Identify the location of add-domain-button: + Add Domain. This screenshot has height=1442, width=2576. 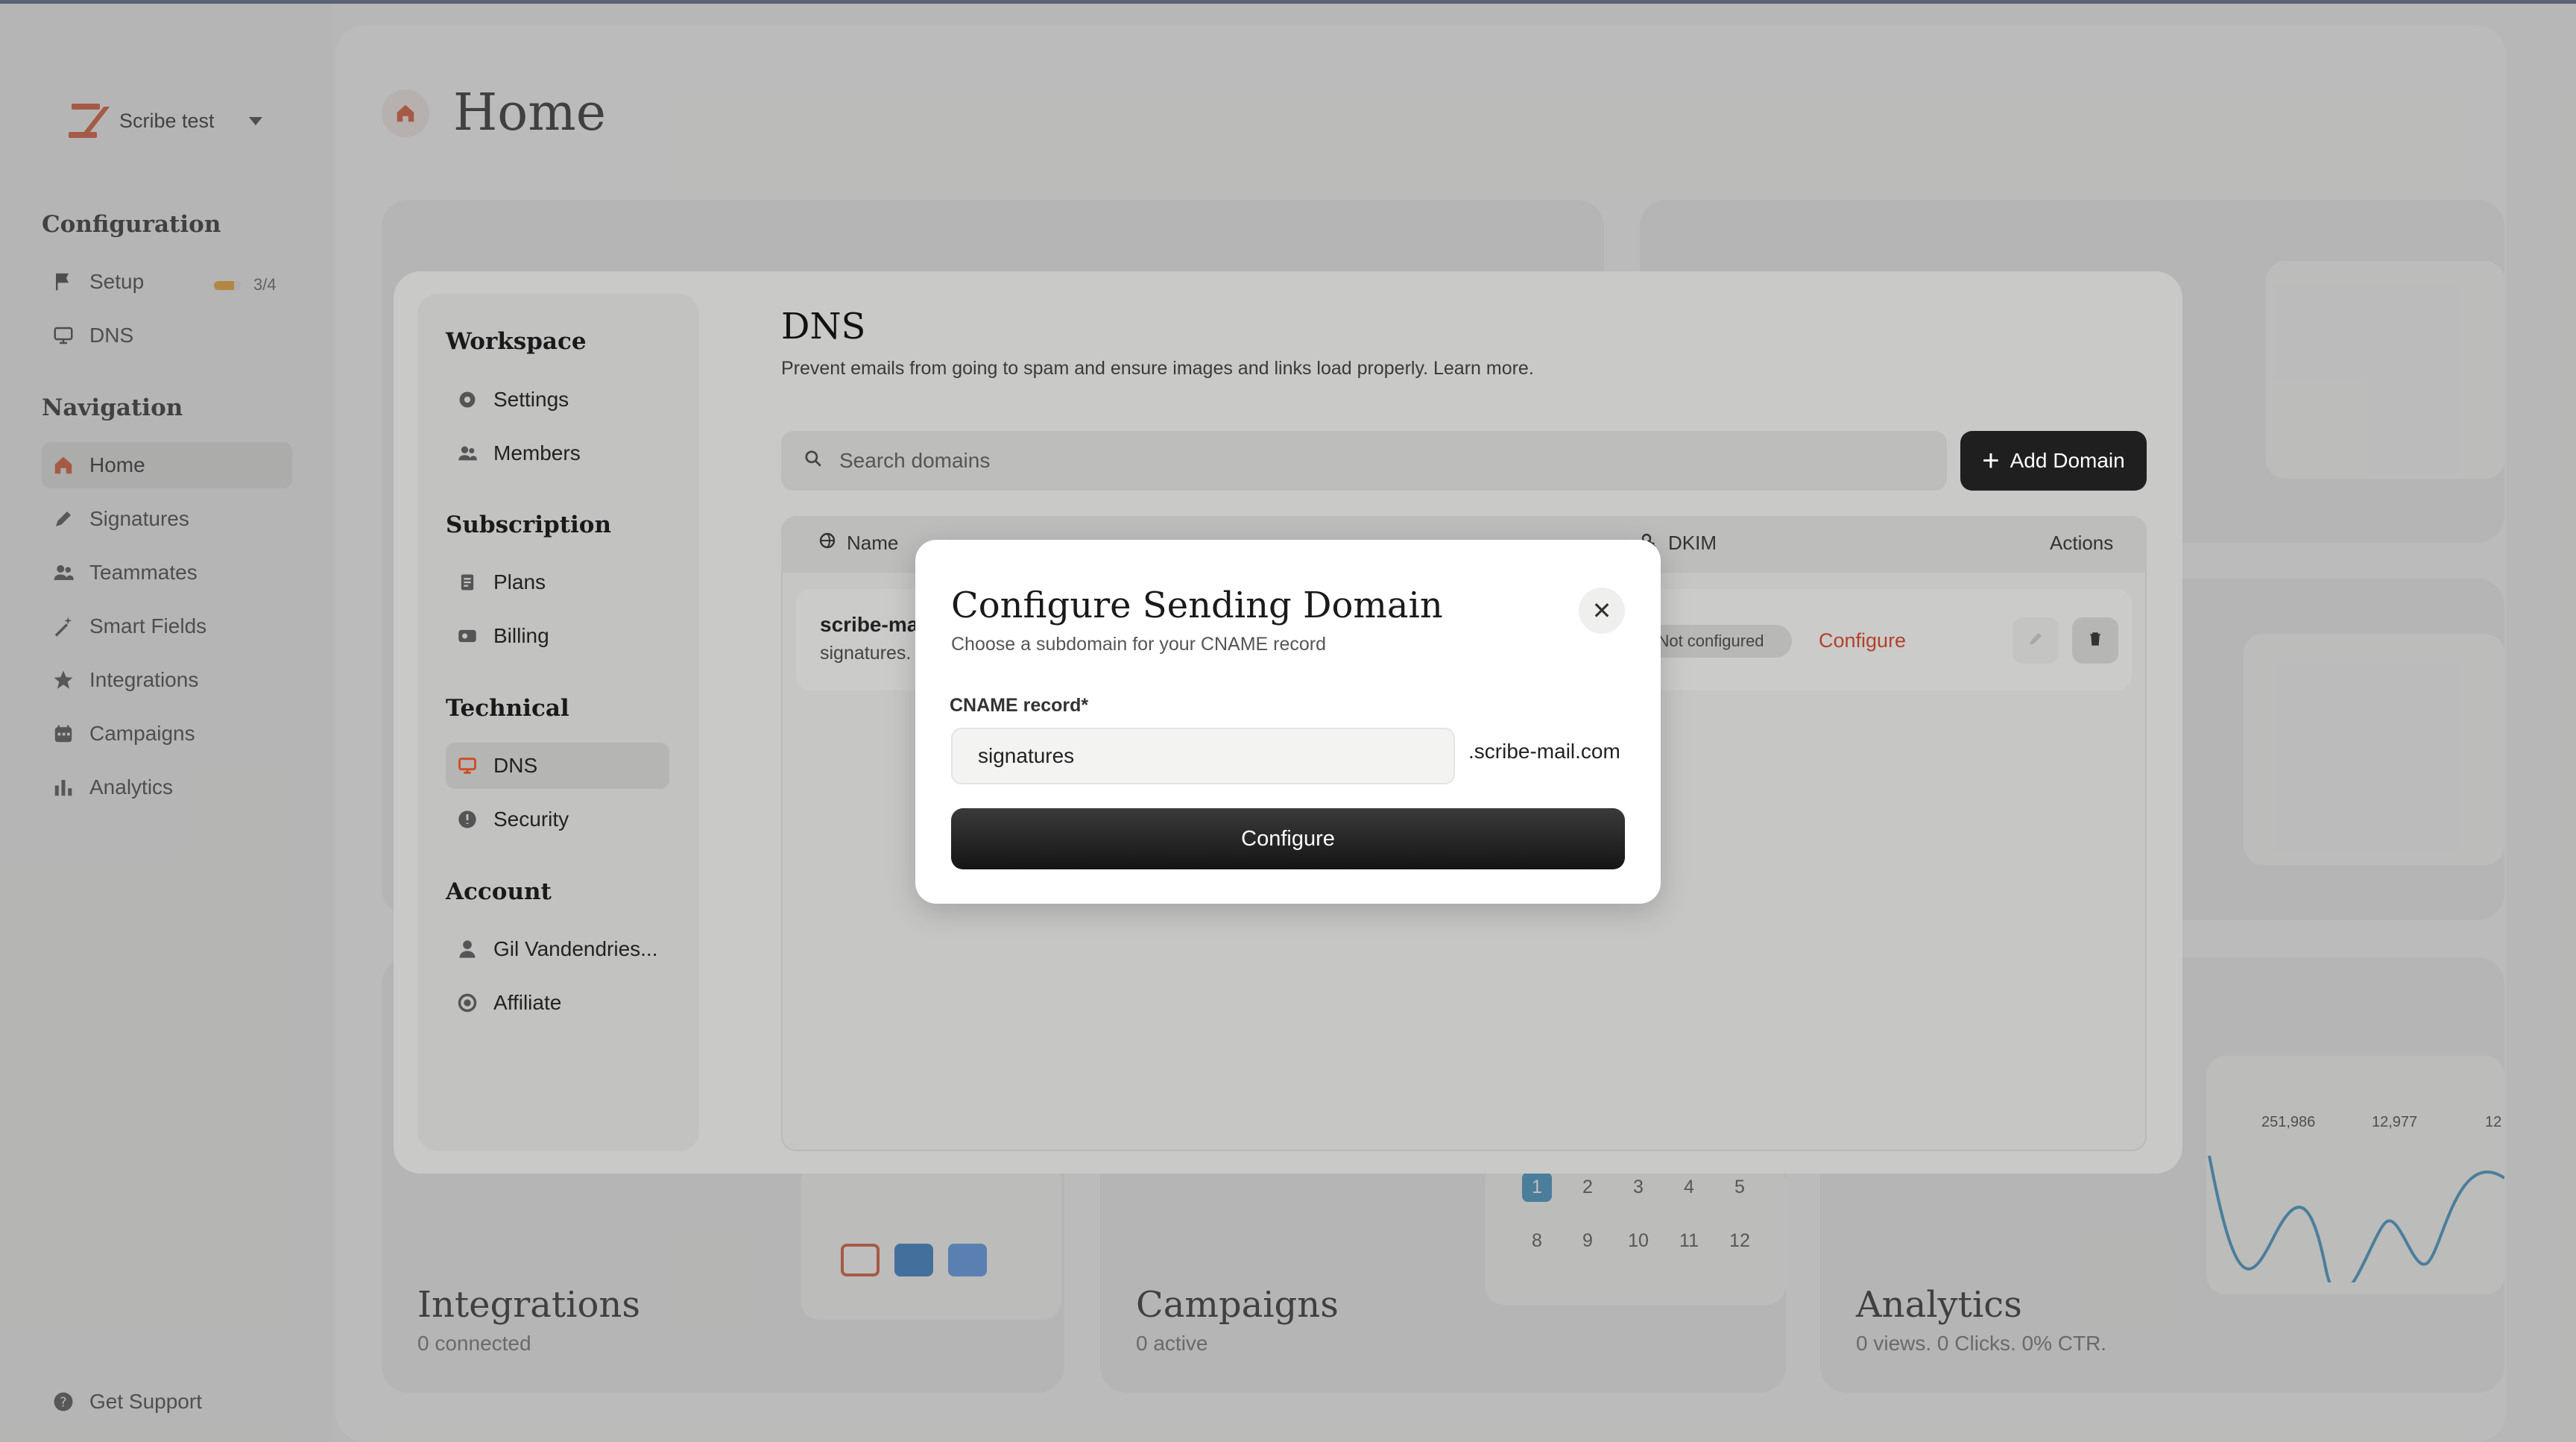
(2053, 461).